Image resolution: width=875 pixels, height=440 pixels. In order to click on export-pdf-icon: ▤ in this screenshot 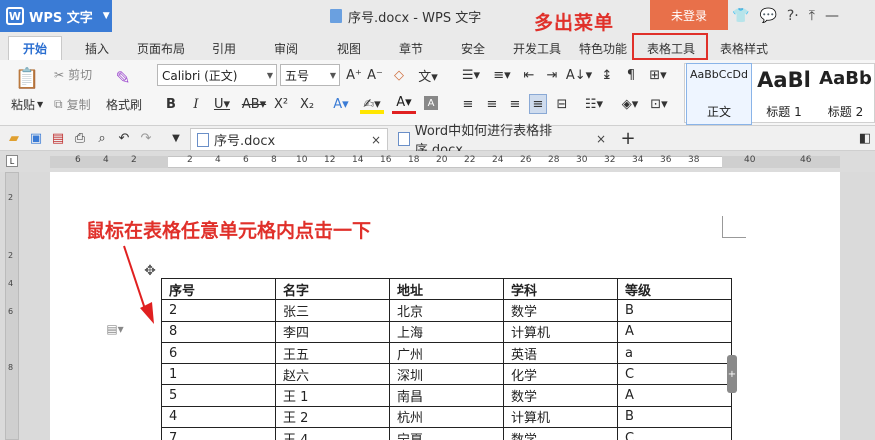, I will do `click(58, 138)`.